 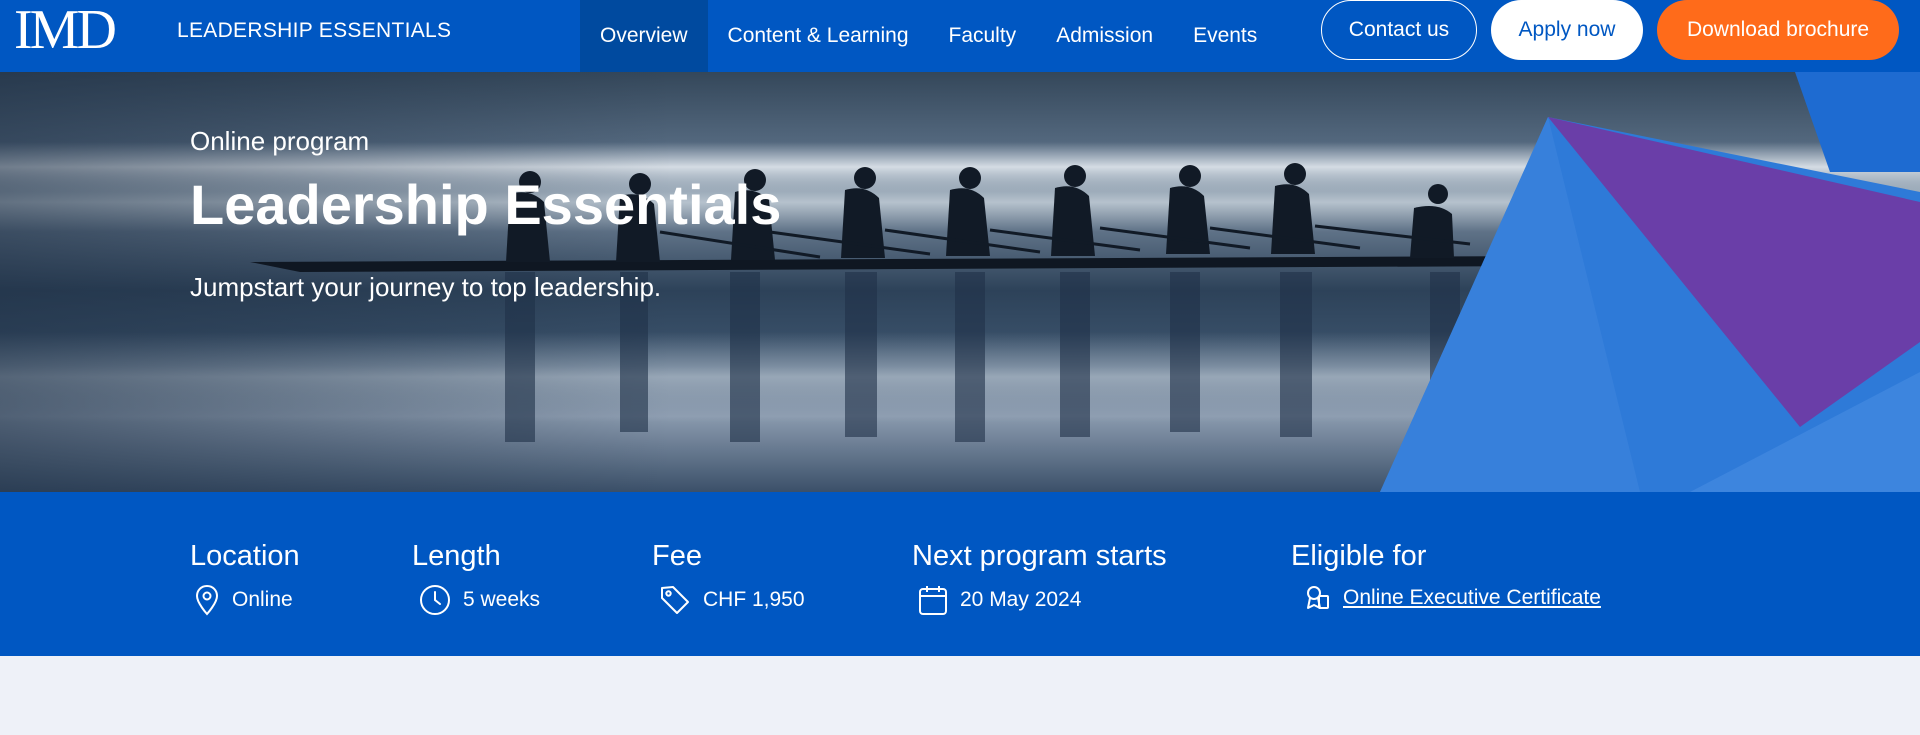 I want to click on hero-title: Leadership Essentials, so click(x=486, y=204).